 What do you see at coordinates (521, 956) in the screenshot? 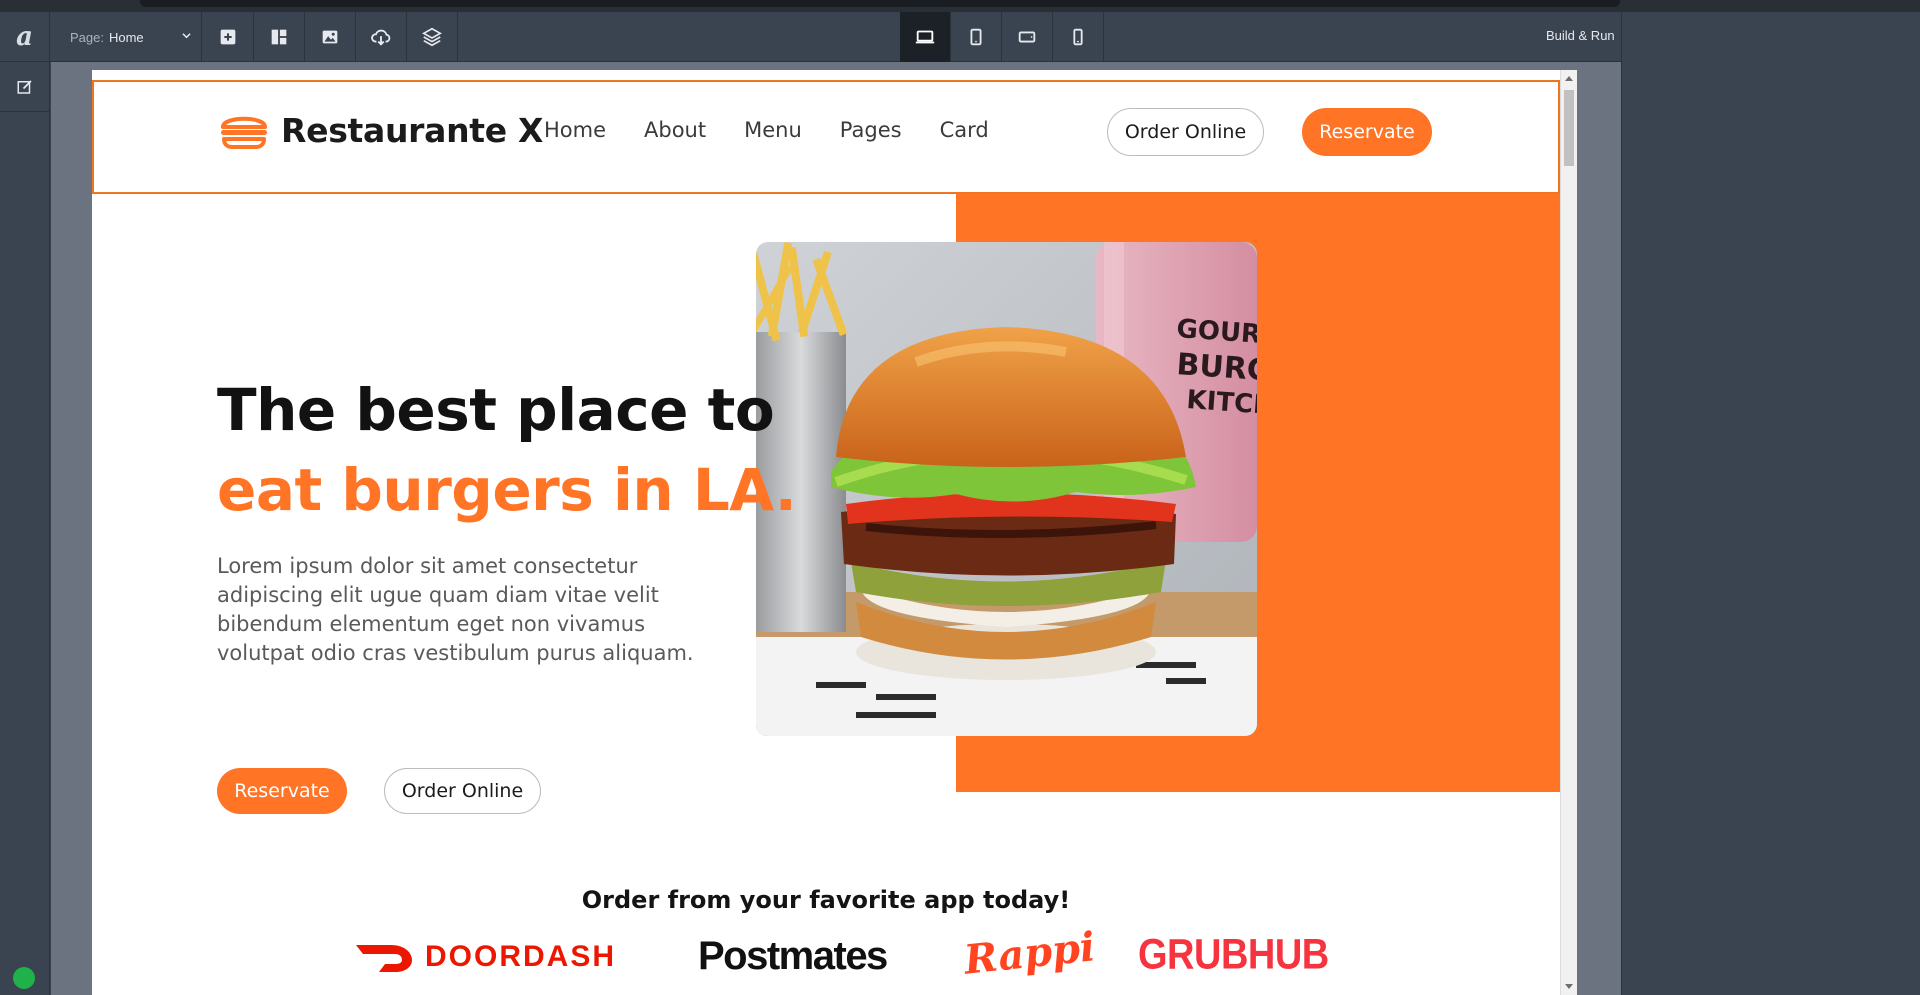
I see `doordash-wordmark: DOORDASH` at bounding box center [521, 956].